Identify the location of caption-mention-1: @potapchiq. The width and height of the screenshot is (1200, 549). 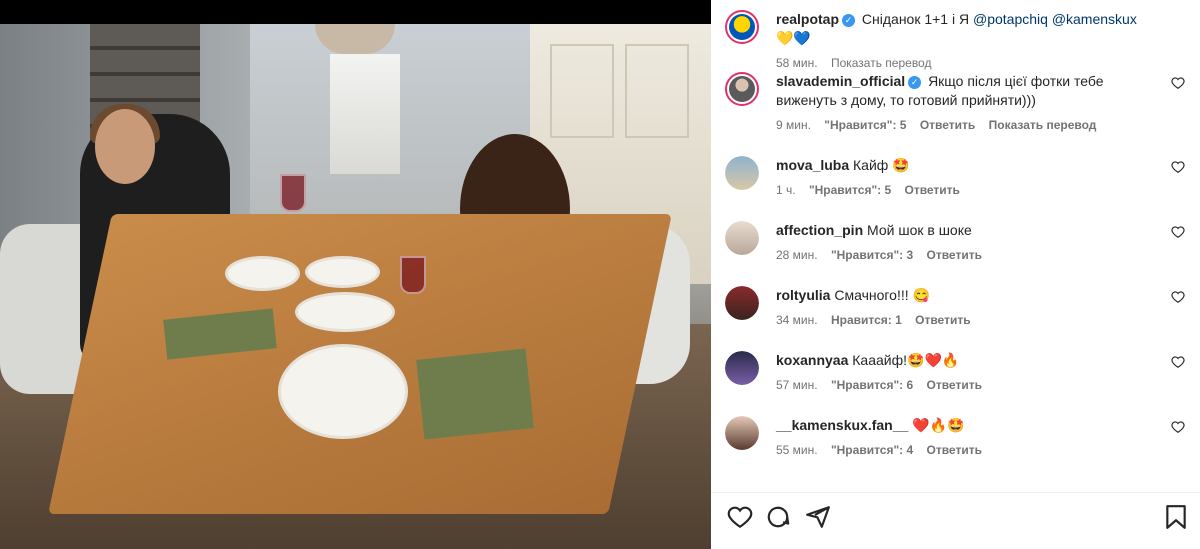
(1010, 19).